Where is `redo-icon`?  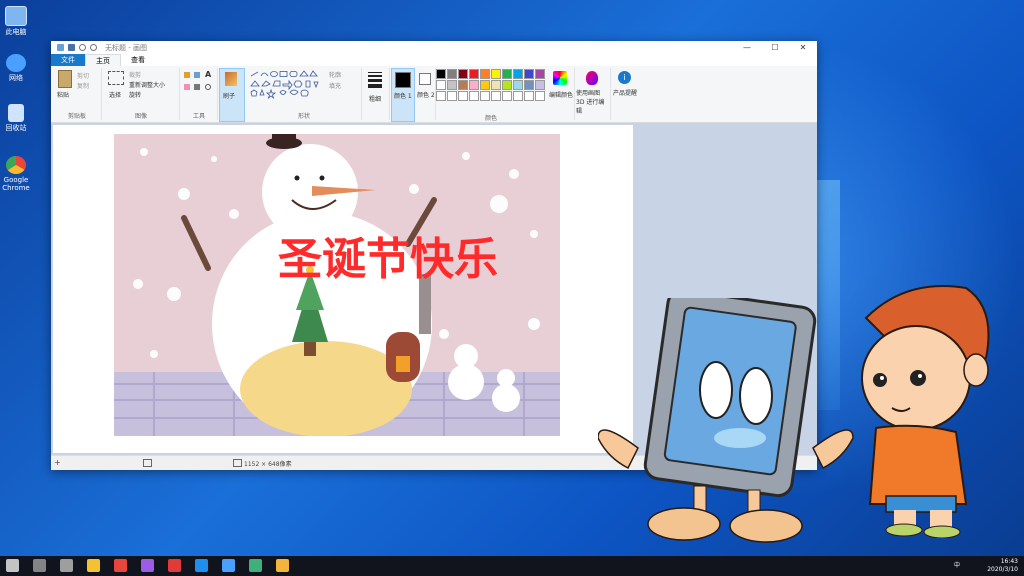 redo-icon is located at coordinates (93, 47).